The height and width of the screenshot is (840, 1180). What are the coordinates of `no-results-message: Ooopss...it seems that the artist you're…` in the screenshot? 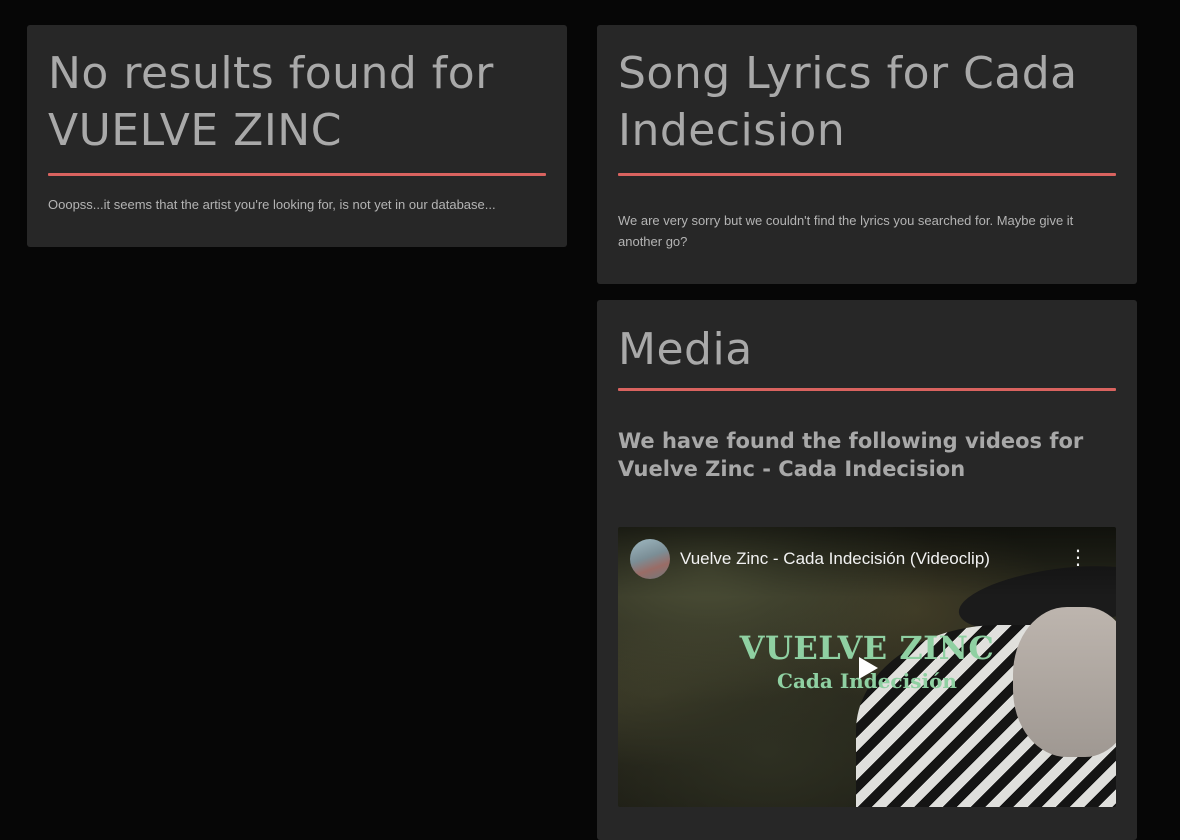 It's located at (272, 204).